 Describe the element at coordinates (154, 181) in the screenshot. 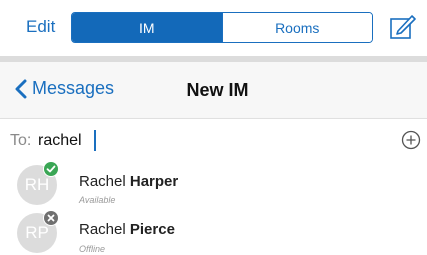

I see `contact-last-name: Harper` at that location.